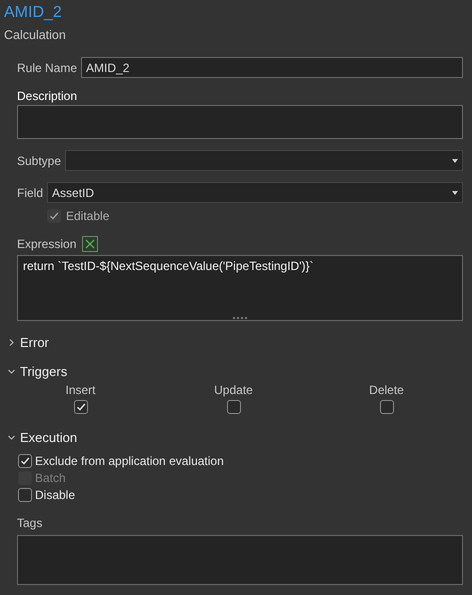  What do you see at coordinates (80, 390) in the screenshot?
I see `trigger-label: Insert` at bounding box center [80, 390].